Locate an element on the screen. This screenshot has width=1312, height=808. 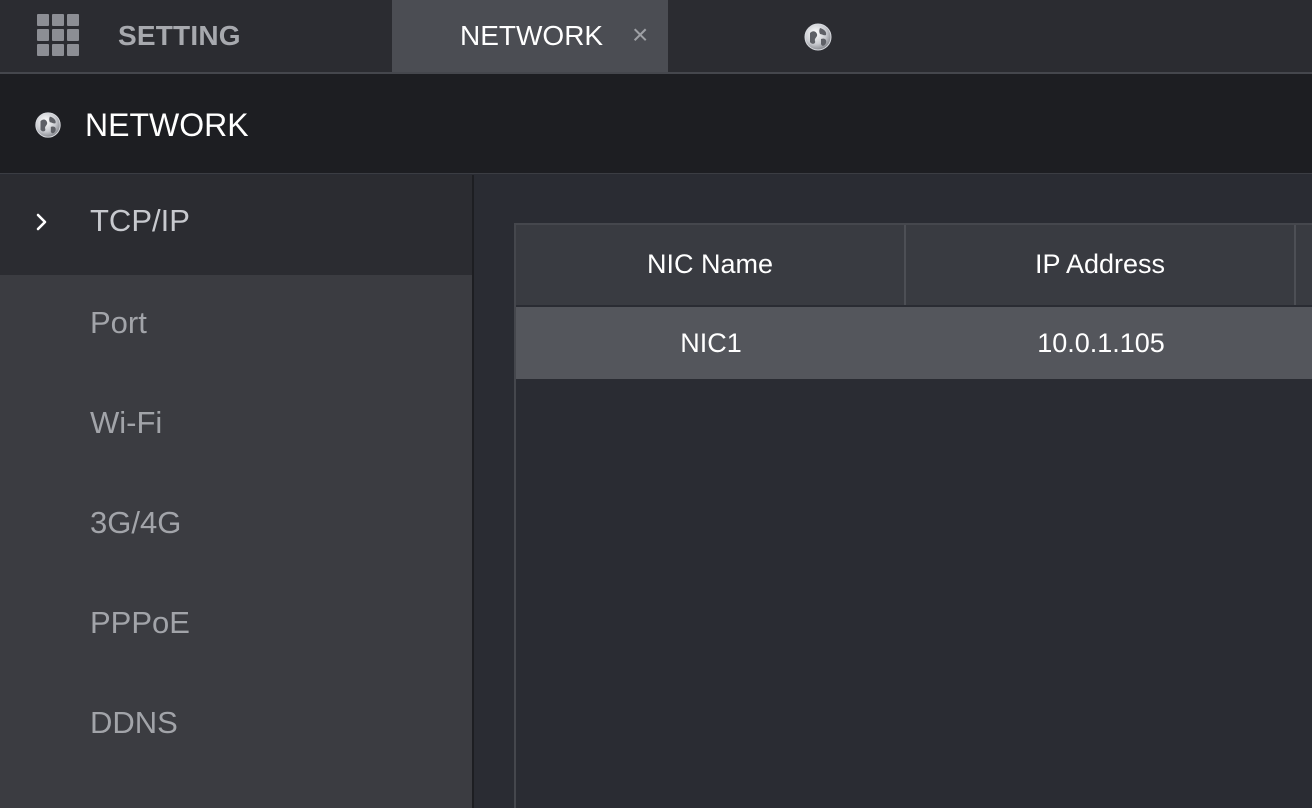
sidebar-item-label: Wi-Fi is located at coordinates (126, 422).